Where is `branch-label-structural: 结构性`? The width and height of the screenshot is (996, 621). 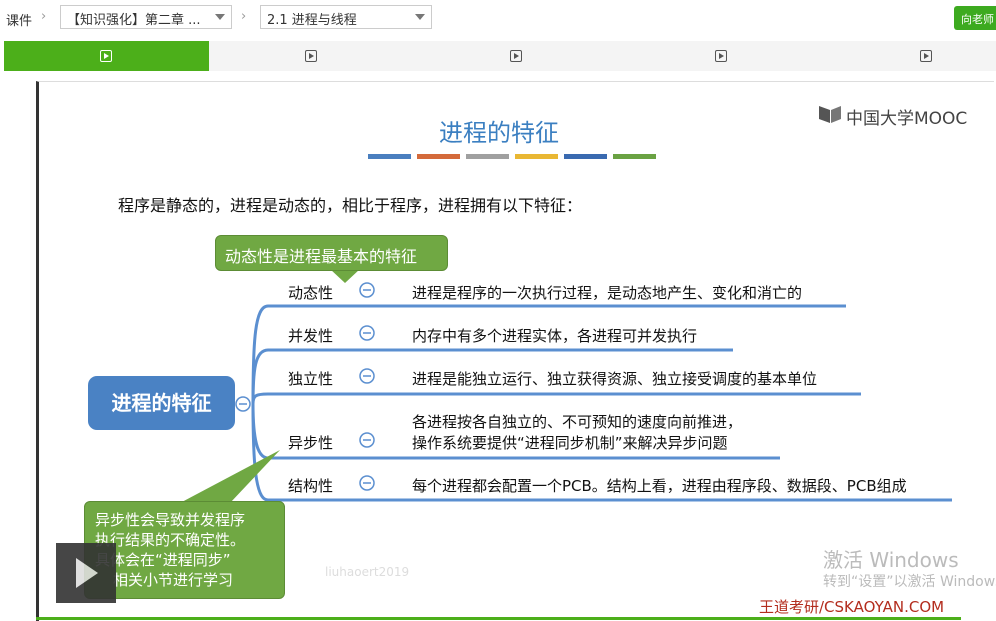 branch-label-structural: 结构性 is located at coordinates (311, 486).